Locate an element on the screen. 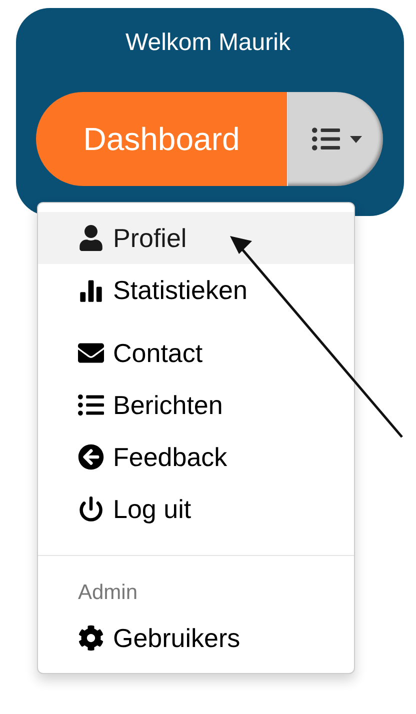 The image size is (416, 714). power-icon is located at coordinates (91, 509).